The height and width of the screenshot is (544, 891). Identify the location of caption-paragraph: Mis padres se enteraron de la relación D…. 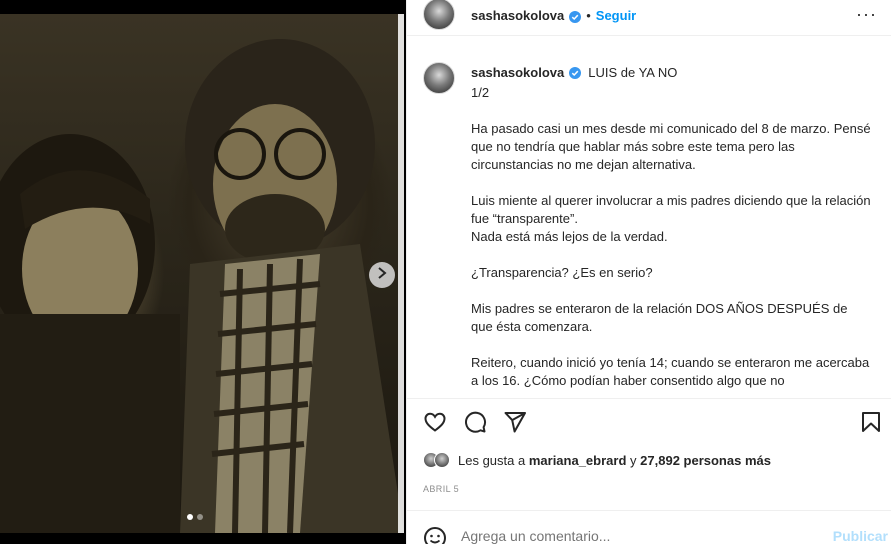
(659, 317).